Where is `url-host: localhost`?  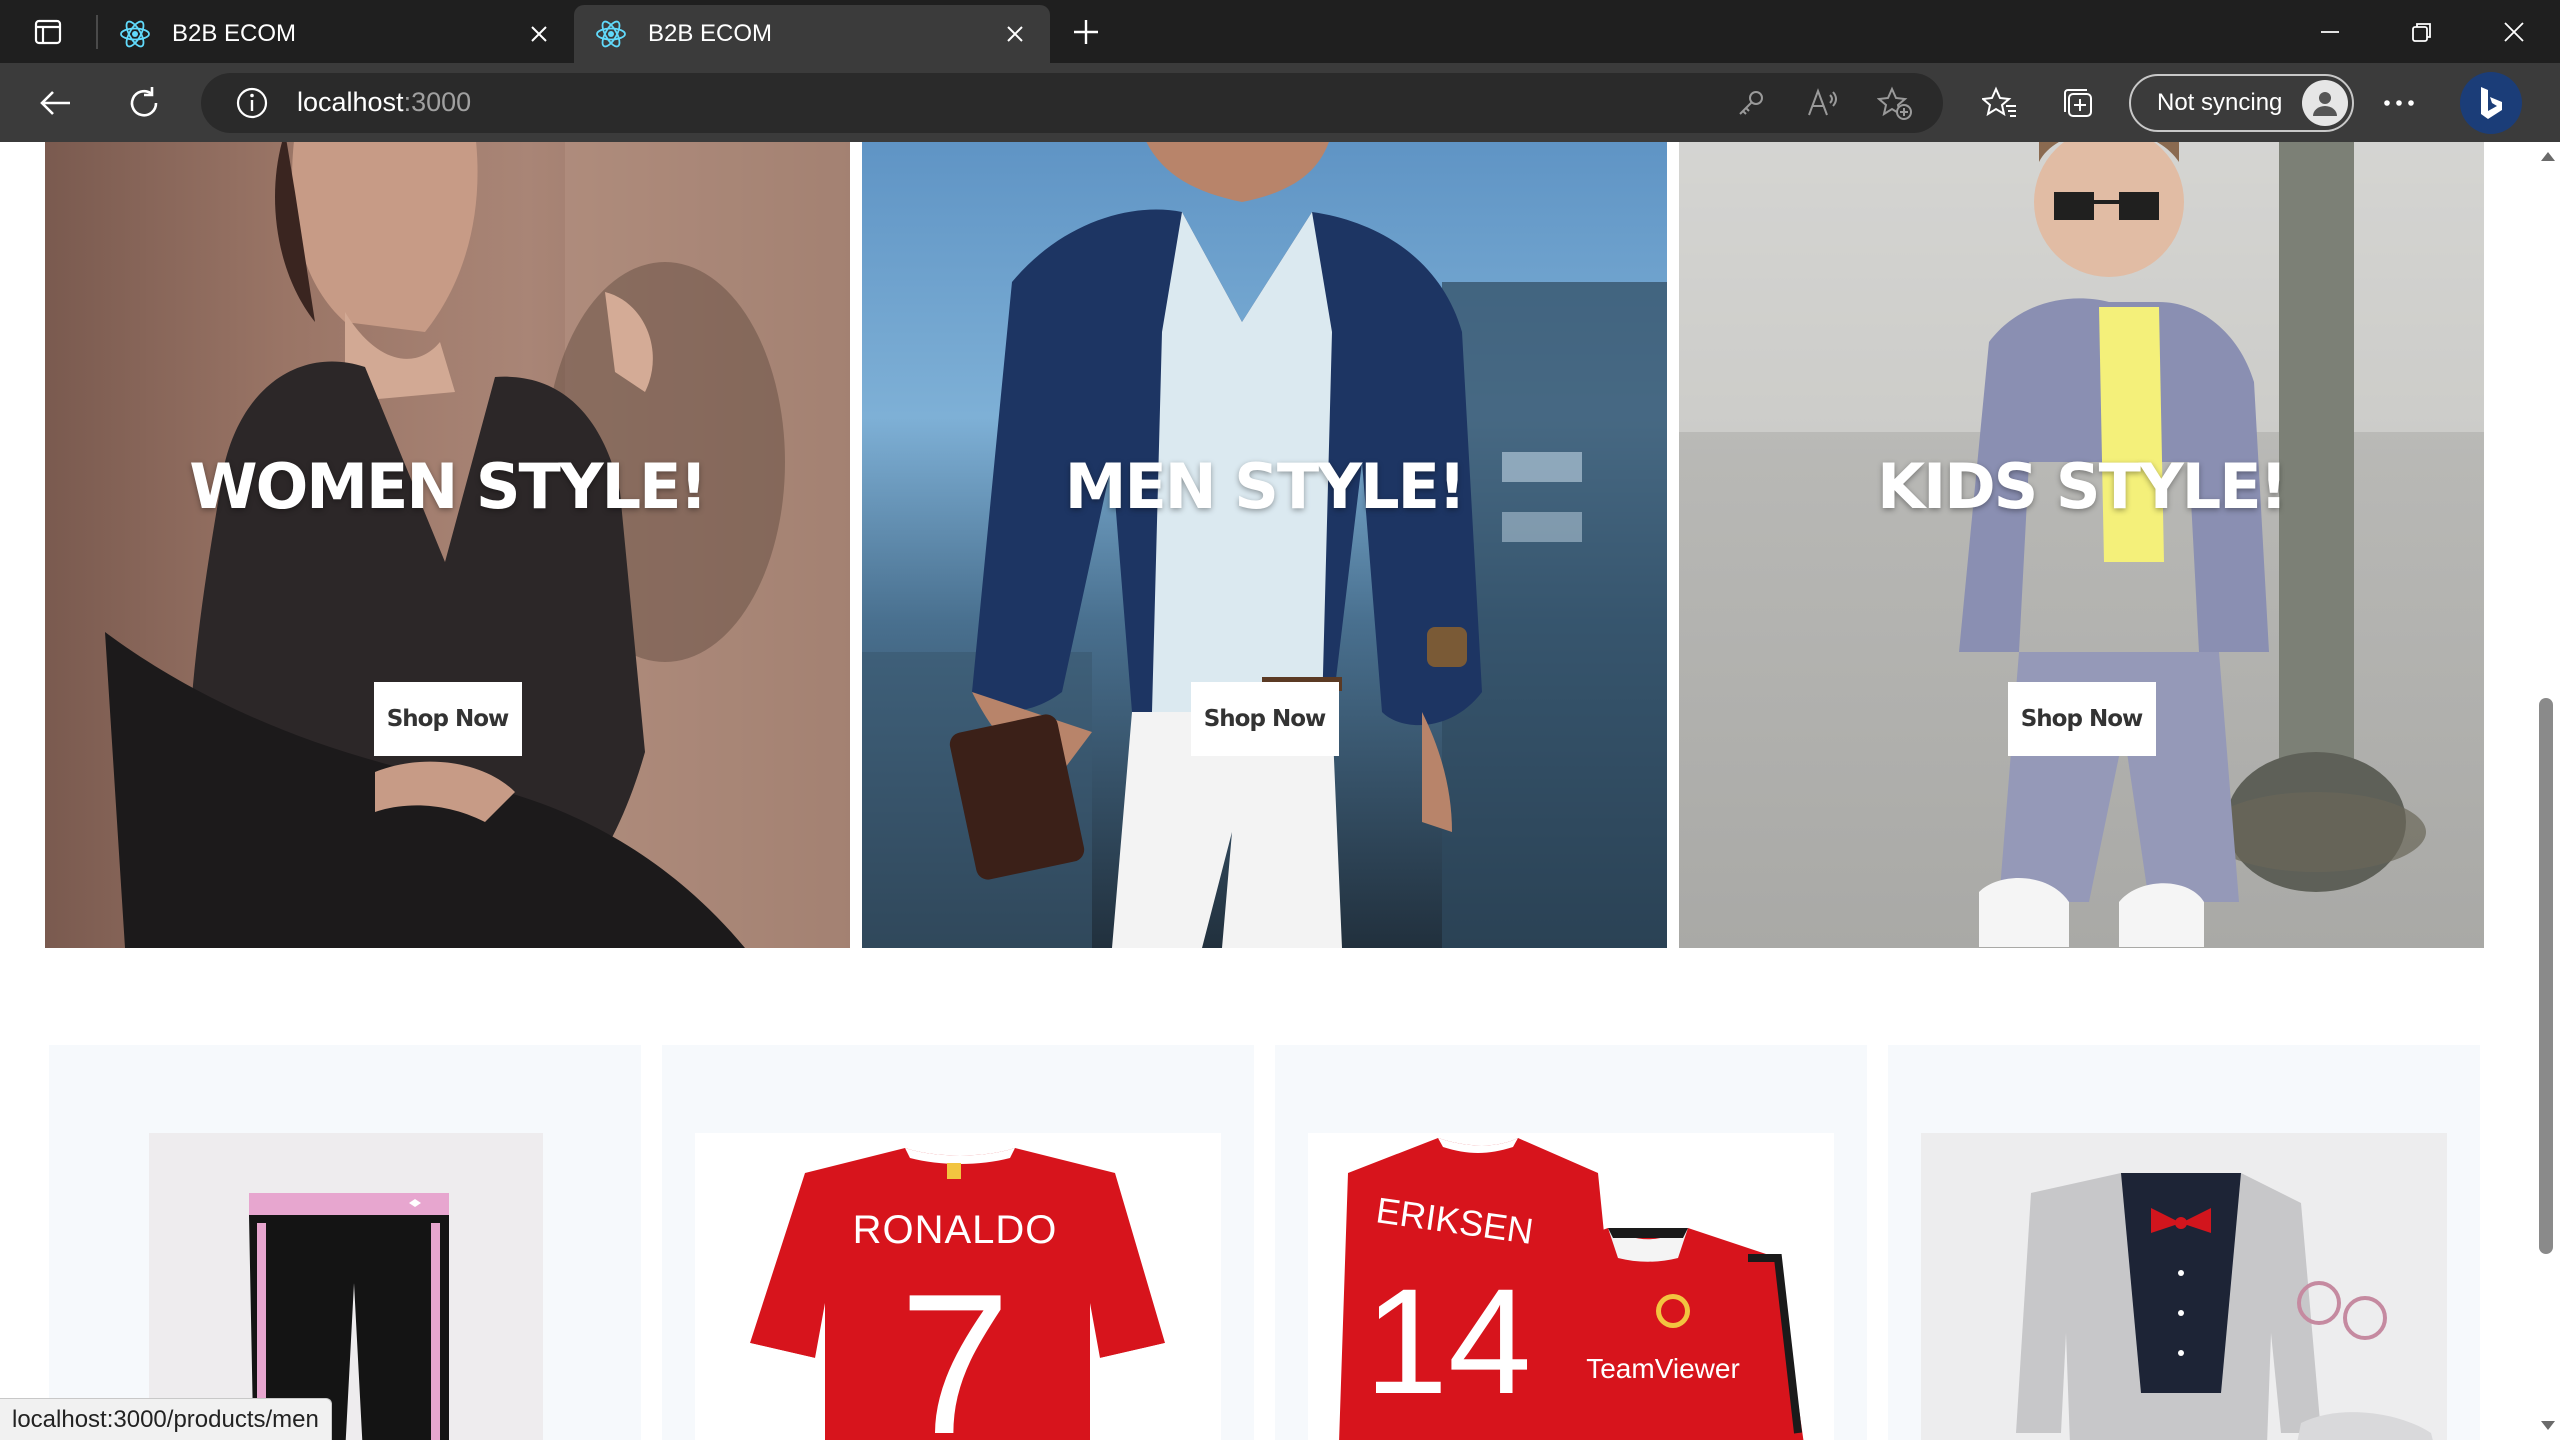 url-host: localhost is located at coordinates (350, 102).